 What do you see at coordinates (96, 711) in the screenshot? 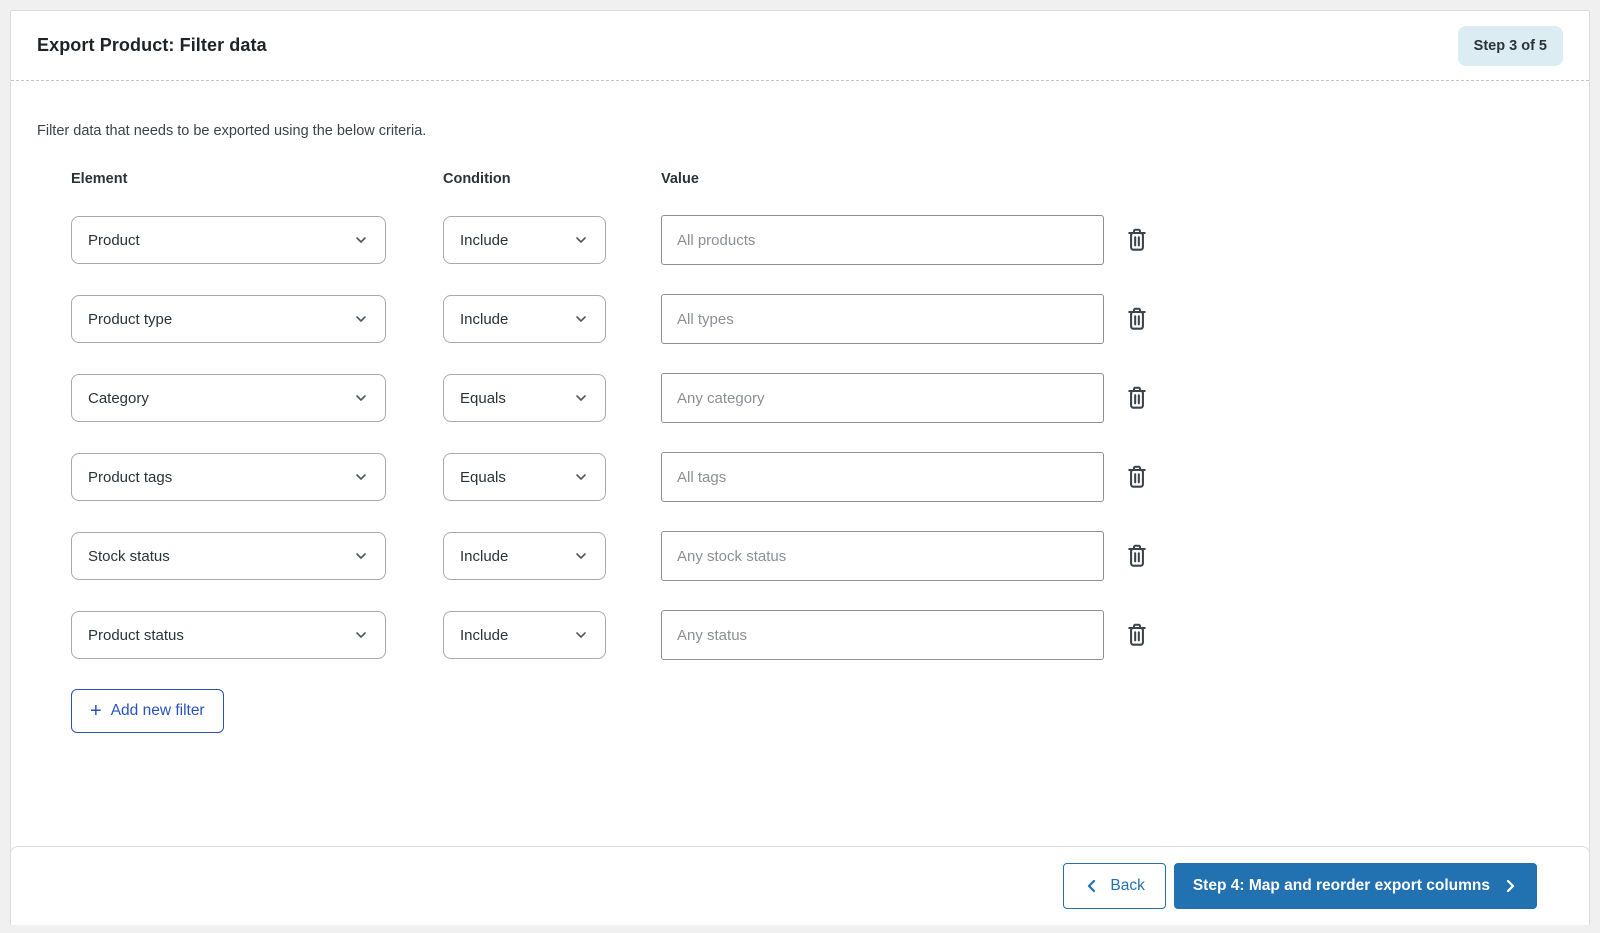
I see `plus-icon: +` at bounding box center [96, 711].